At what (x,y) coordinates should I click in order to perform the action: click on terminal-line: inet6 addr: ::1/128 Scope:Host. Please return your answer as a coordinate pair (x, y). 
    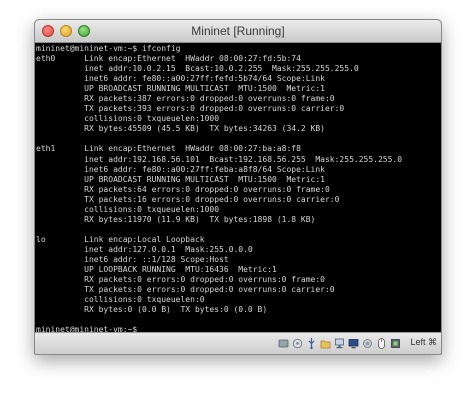
    Looking at the image, I should click on (132, 259).